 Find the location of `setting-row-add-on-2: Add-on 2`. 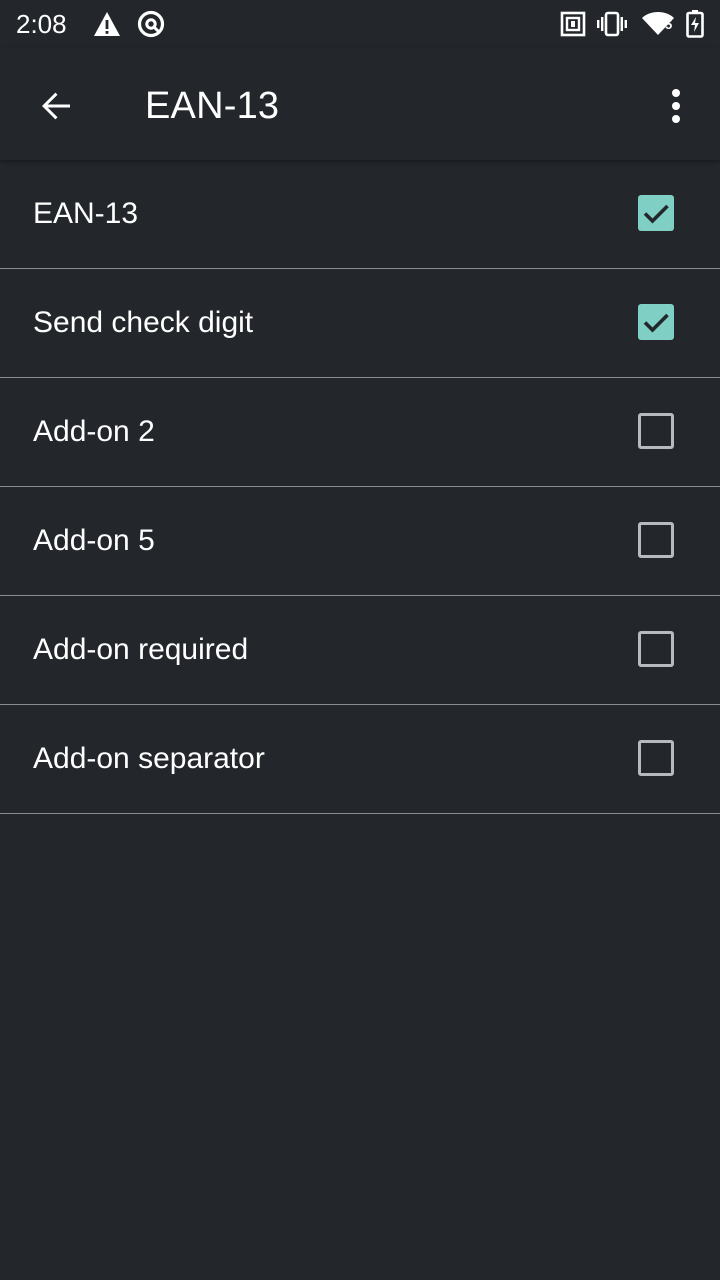

setting-row-add-on-2: Add-on 2 is located at coordinates (360, 432).